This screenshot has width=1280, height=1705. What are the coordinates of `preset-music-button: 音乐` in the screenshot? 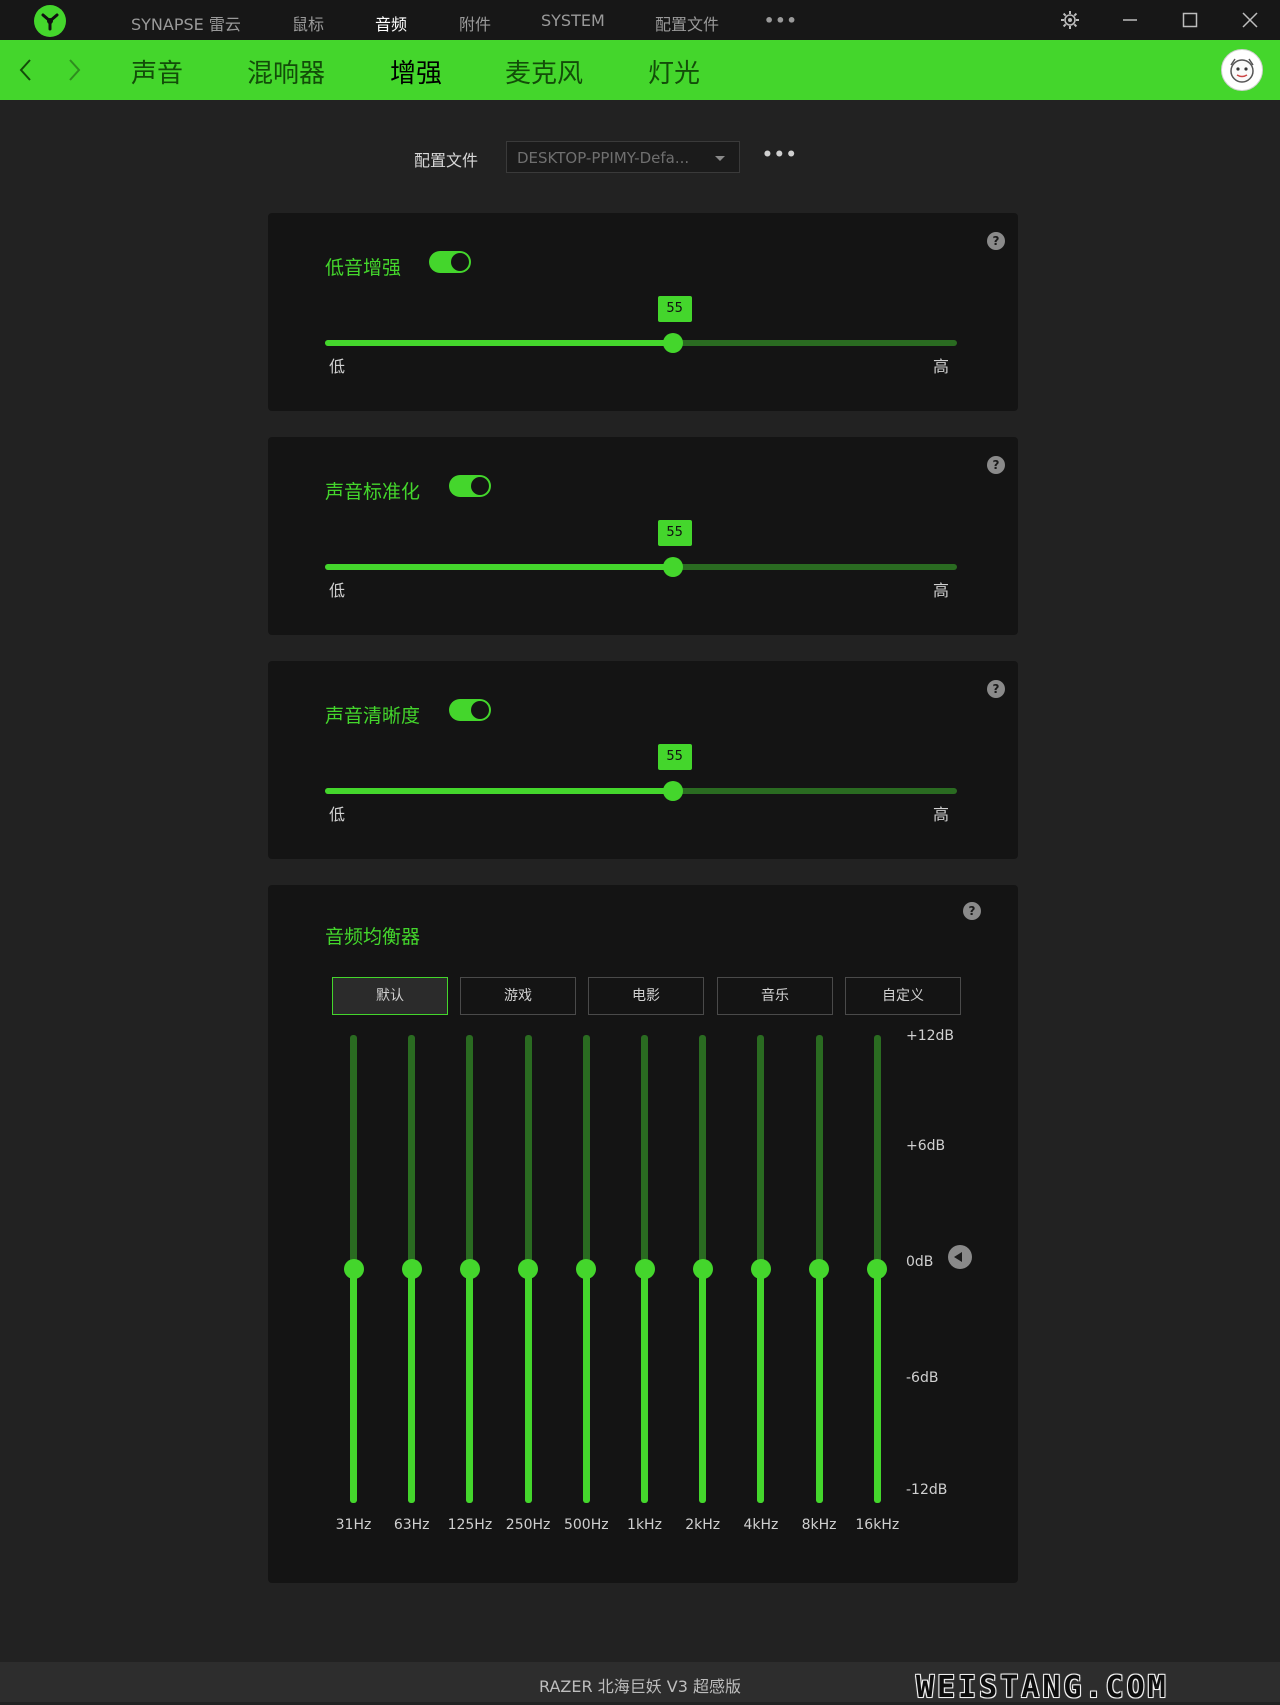 It's located at (775, 996).